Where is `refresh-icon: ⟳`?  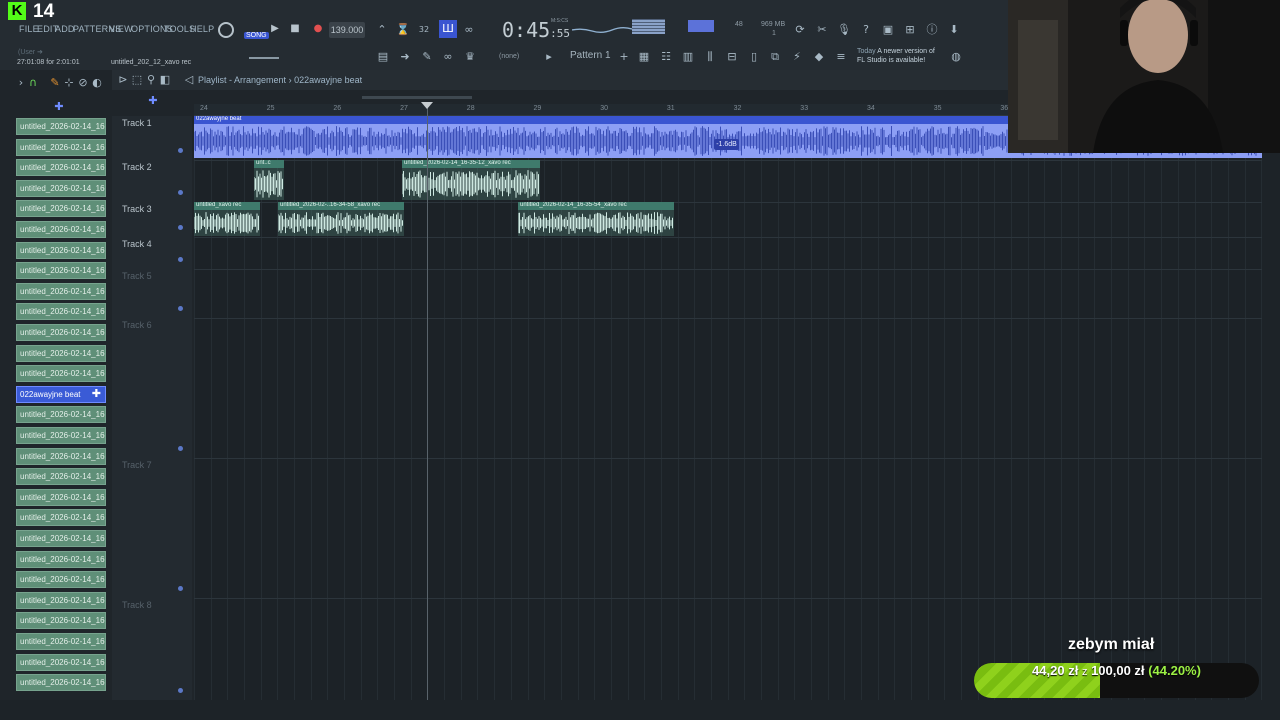
refresh-icon: ⟳ is located at coordinates (800, 30).